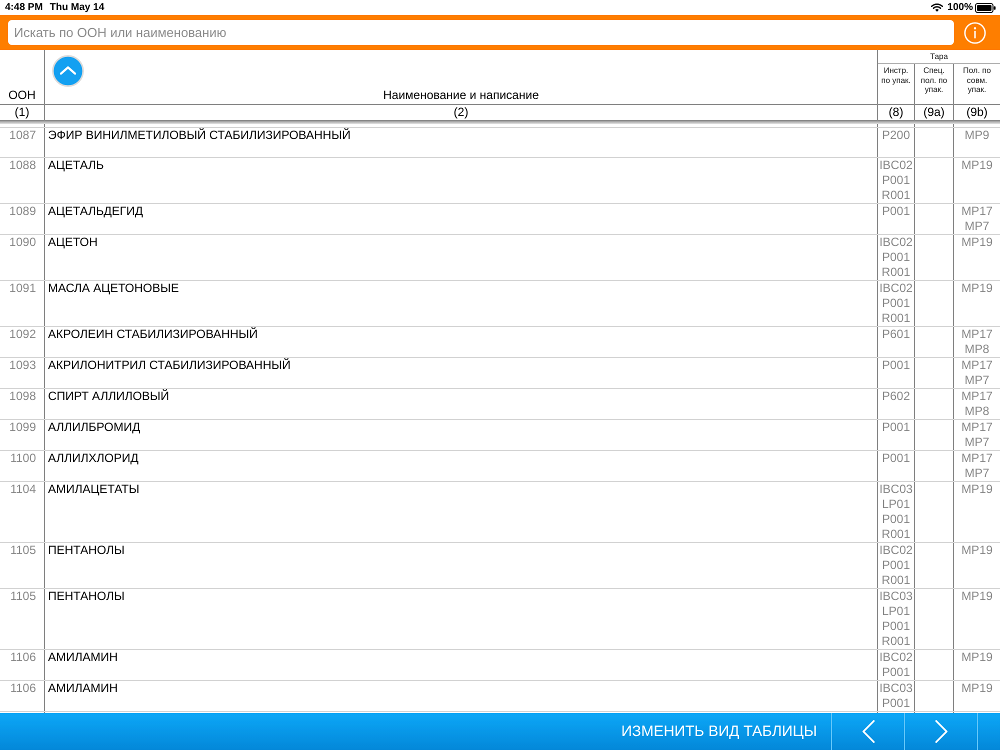 This screenshot has width=1000, height=750. What do you see at coordinates (109, 396) in the screenshot?
I see `substance-name: СПИРТ АЛЛИЛОВЫЙ` at bounding box center [109, 396].